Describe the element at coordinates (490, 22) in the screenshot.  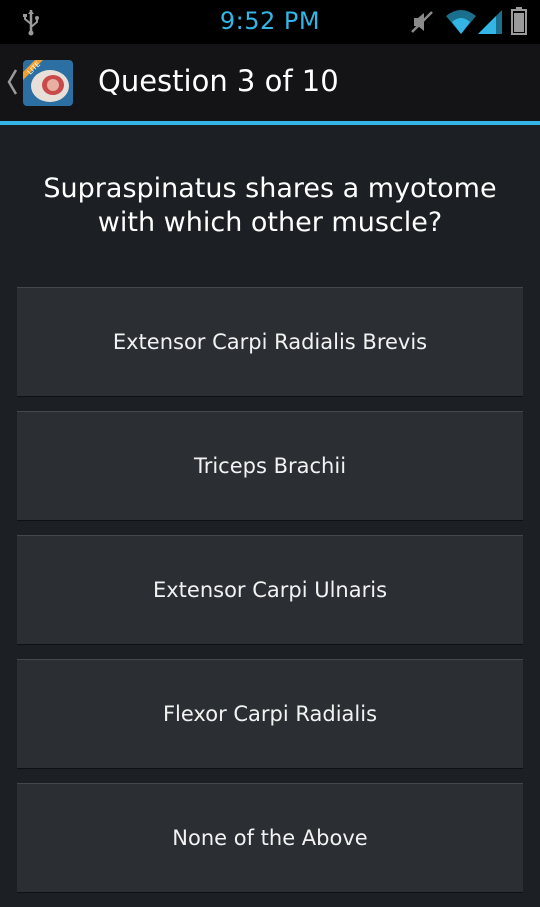
I see `signal-icon` at that location.